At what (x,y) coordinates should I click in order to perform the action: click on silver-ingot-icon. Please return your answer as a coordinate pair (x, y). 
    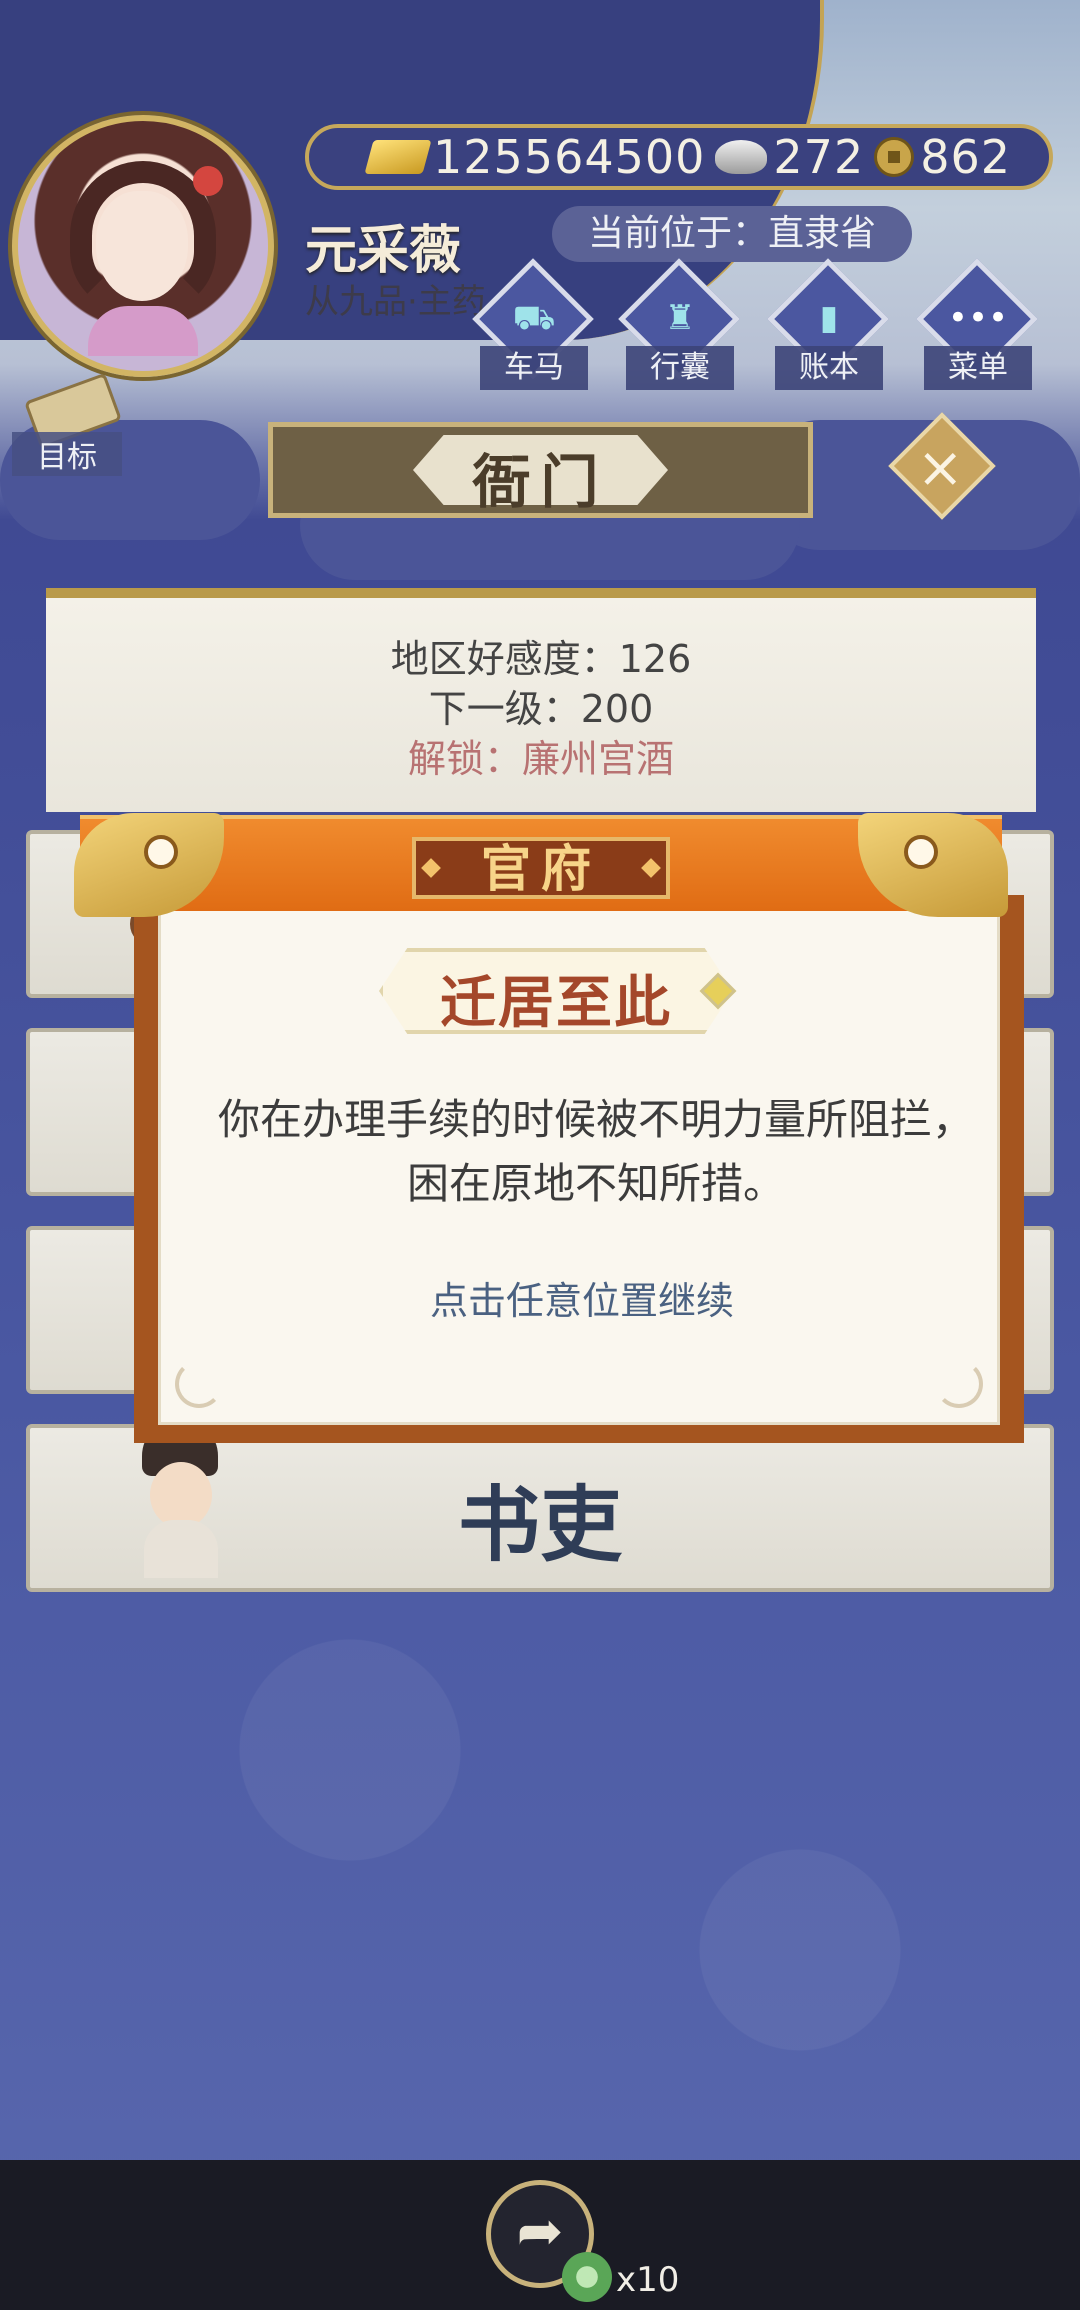
    Looking at the image, I should click on (741, 157).